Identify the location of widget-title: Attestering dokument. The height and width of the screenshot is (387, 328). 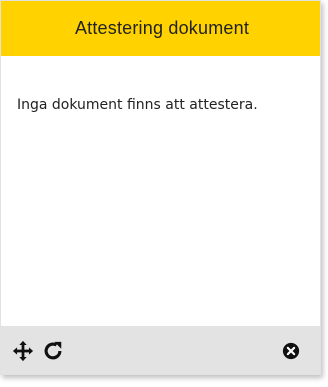
(162, 28).